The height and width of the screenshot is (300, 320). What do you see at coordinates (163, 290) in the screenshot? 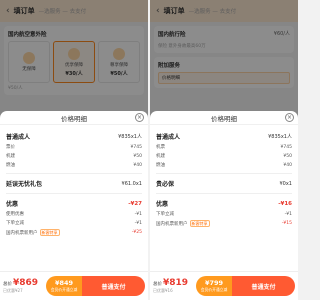
I see `discount-summary: 已优惠¥16` at bounding box center [163, 290].